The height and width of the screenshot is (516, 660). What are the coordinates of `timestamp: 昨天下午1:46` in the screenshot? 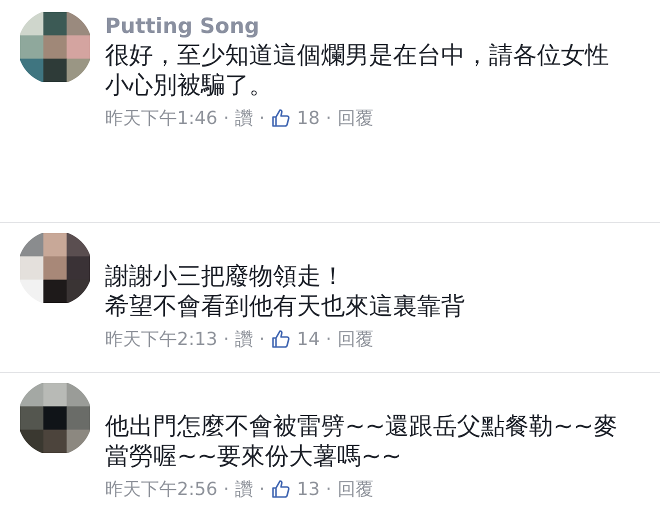 It's located at (161, 118).